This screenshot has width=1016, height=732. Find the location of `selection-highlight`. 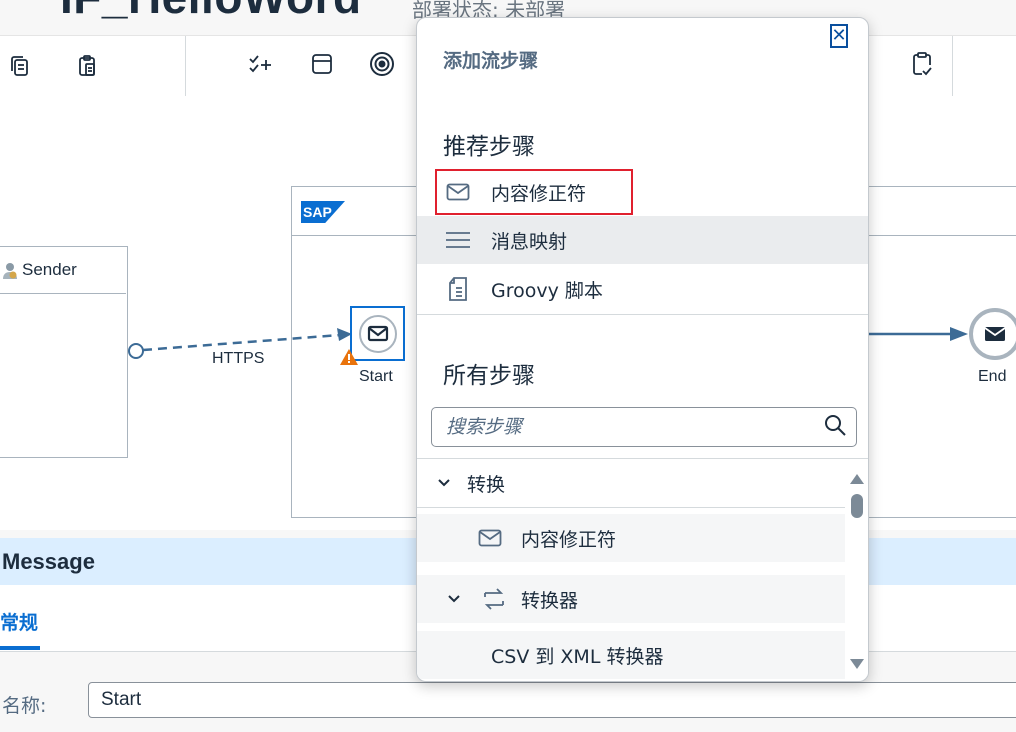

selection-highlight is located at coordinates (534, 192).